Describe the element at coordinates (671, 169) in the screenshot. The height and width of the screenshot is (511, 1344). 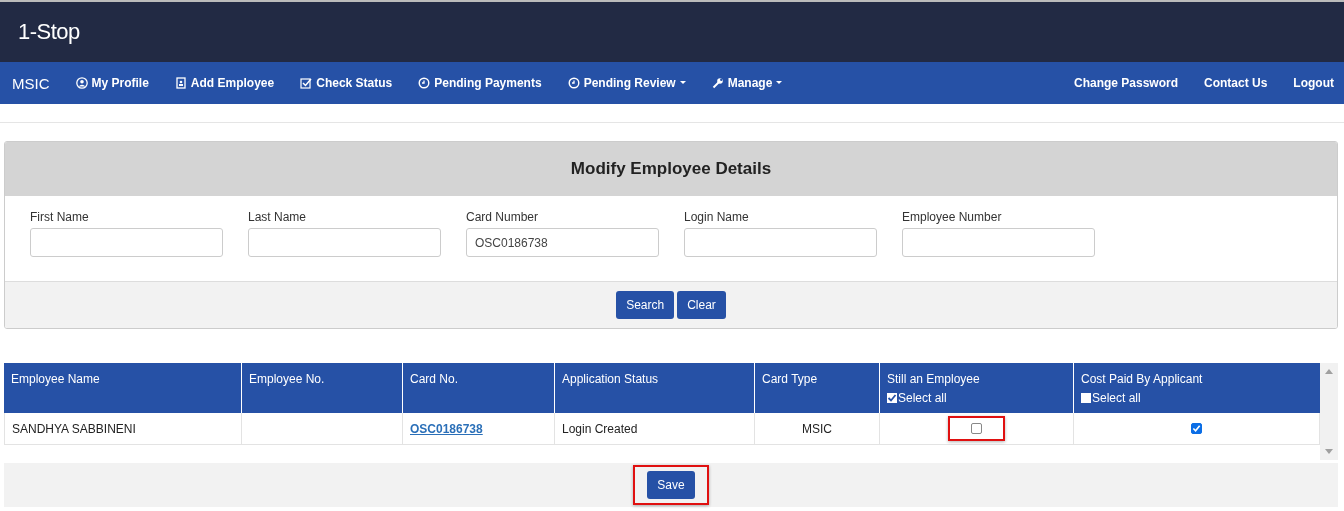
I see `panel-title: Modify Employee Details` at that location.